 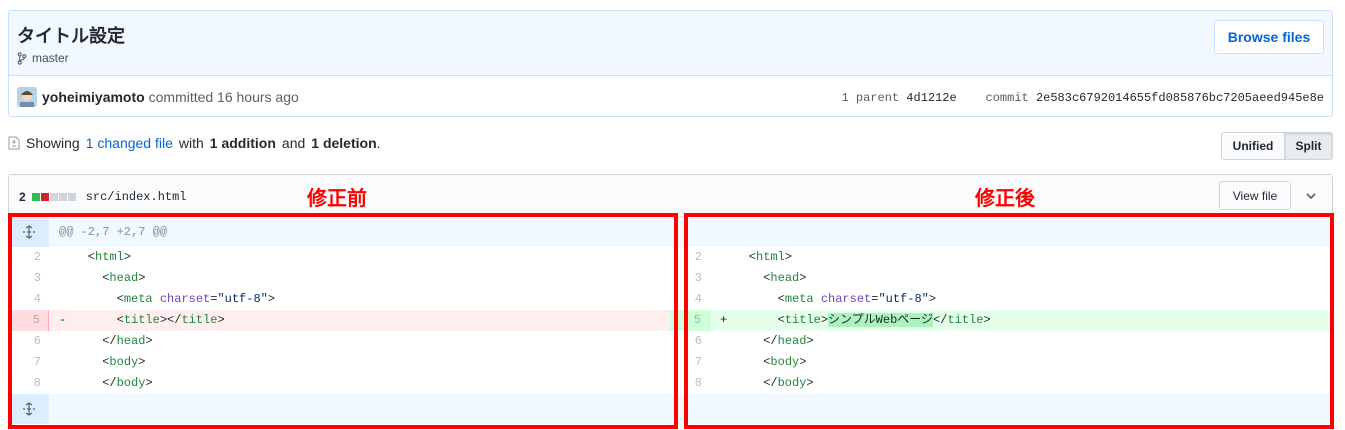 What do you see at coordinates (1255, 195) in the screenshot?
I see `view-file-button: View file` at bounding box center [1255, 195].